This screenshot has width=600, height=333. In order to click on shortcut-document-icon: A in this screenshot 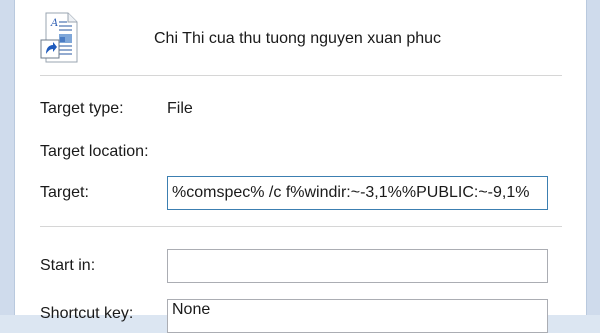, I will do `click(60, 38)`.